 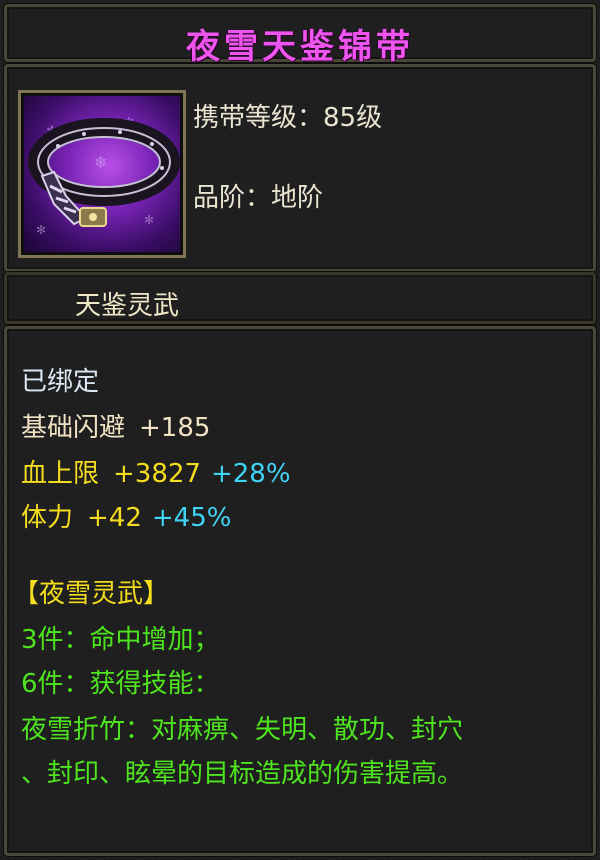 I want to click on item-grade: 品阶：地阶, so click(x=258, y=198).